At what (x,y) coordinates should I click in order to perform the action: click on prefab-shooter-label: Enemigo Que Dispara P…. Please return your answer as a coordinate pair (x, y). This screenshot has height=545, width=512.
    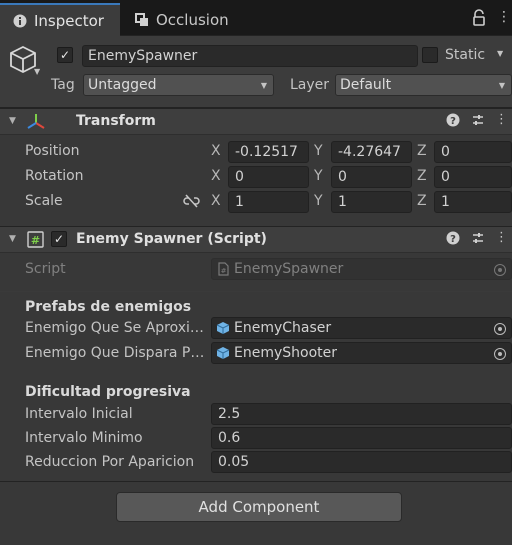
    Looking at the image, I should click on (115, 353).